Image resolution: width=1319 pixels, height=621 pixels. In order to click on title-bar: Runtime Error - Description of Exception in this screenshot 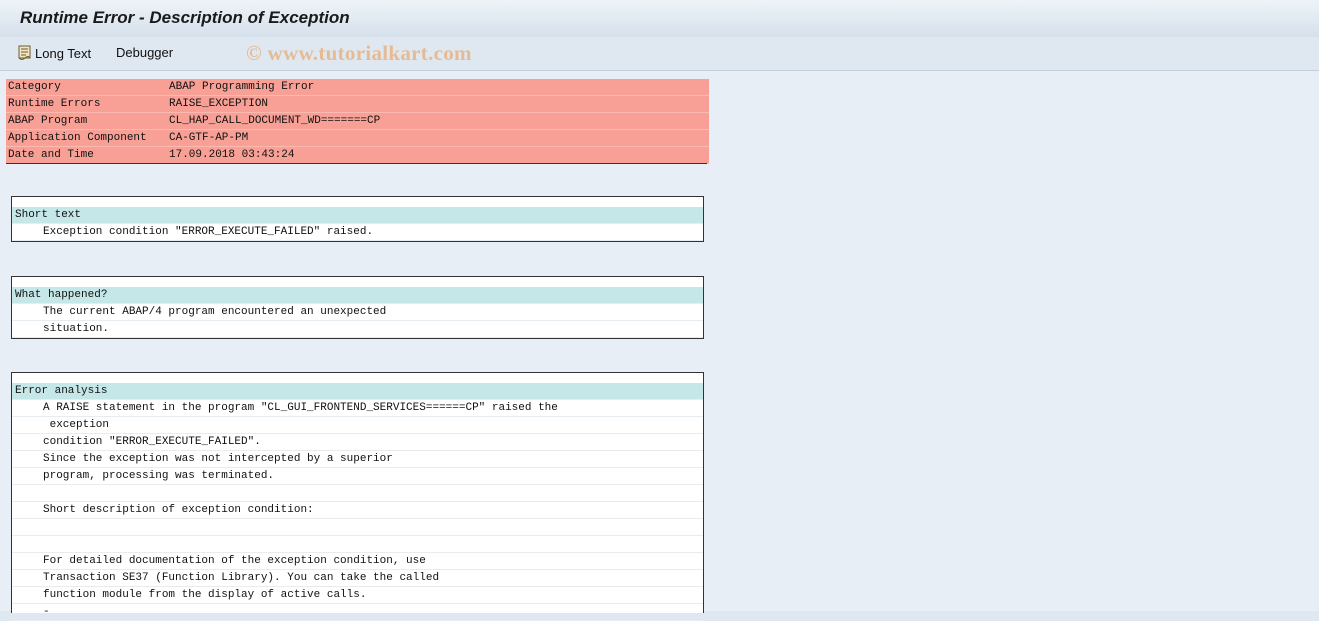, I will do `click(659, 19)`.